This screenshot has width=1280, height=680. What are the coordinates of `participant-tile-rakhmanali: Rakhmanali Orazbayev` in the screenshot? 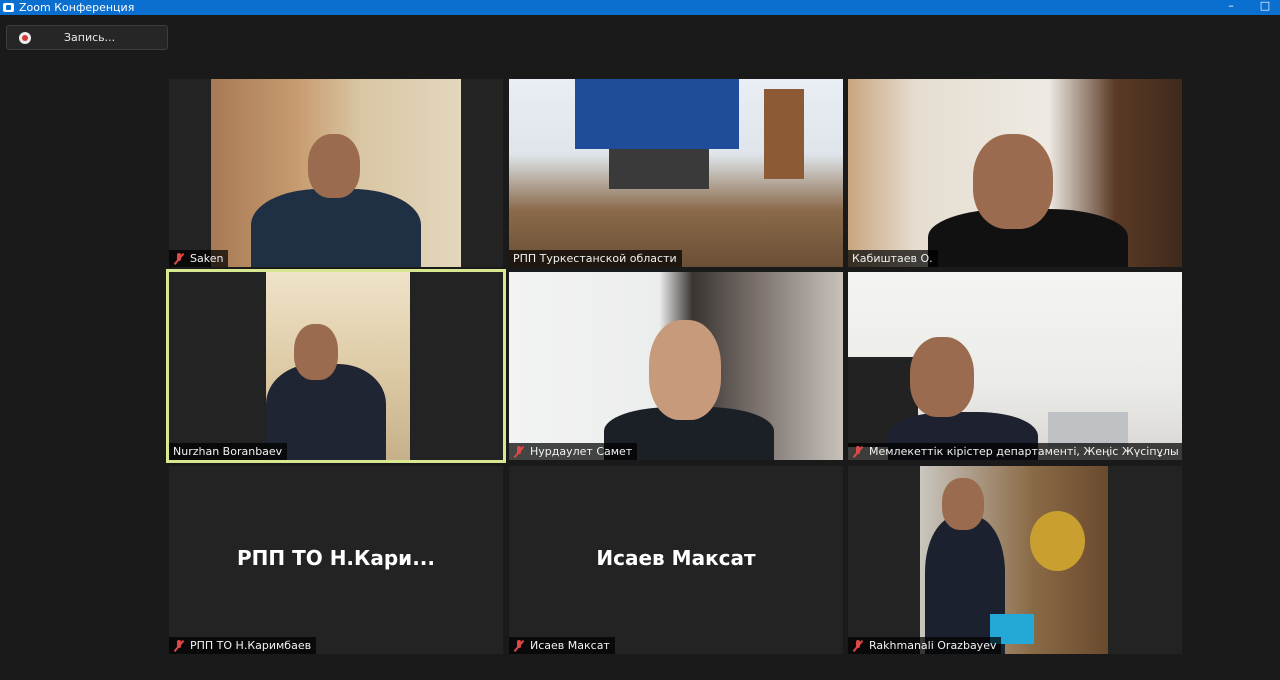 It's located at (1015, 560).